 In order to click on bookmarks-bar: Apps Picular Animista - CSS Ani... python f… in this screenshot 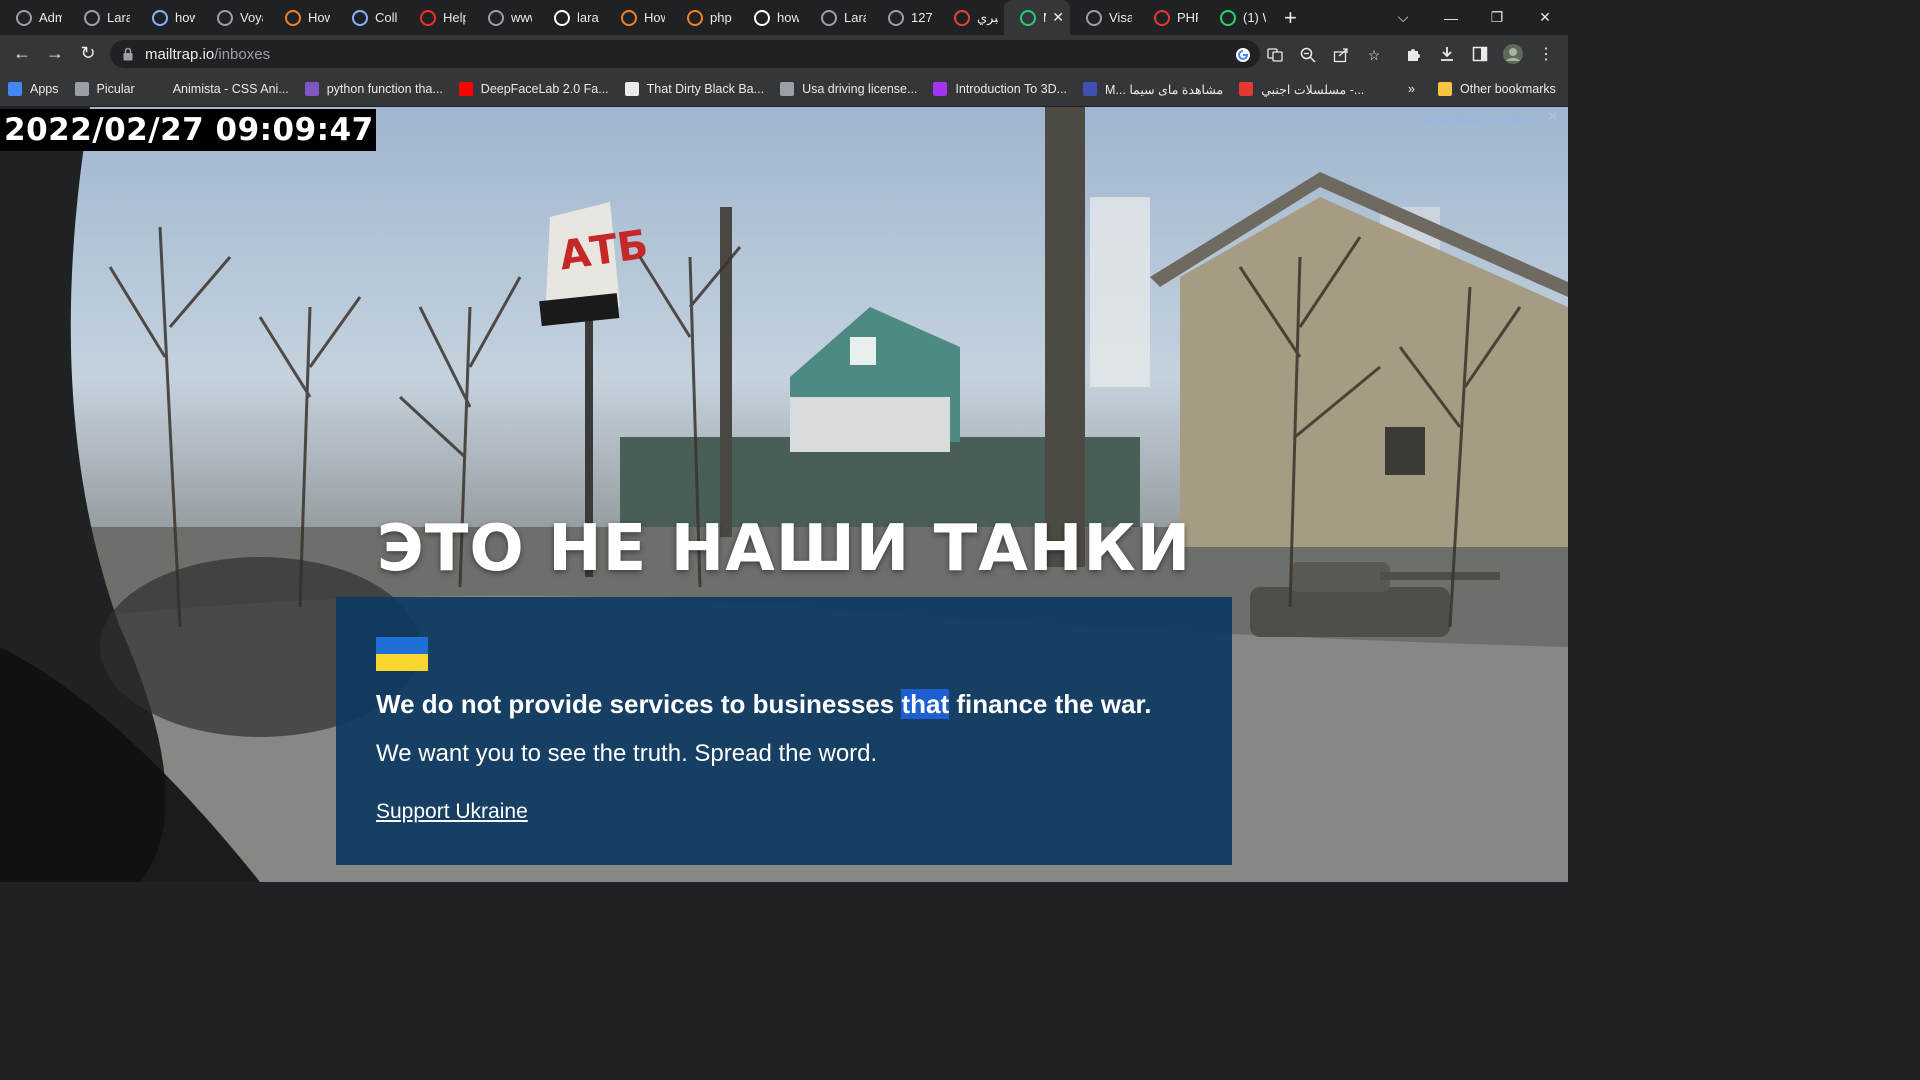, I will do `click(784, 89)`.